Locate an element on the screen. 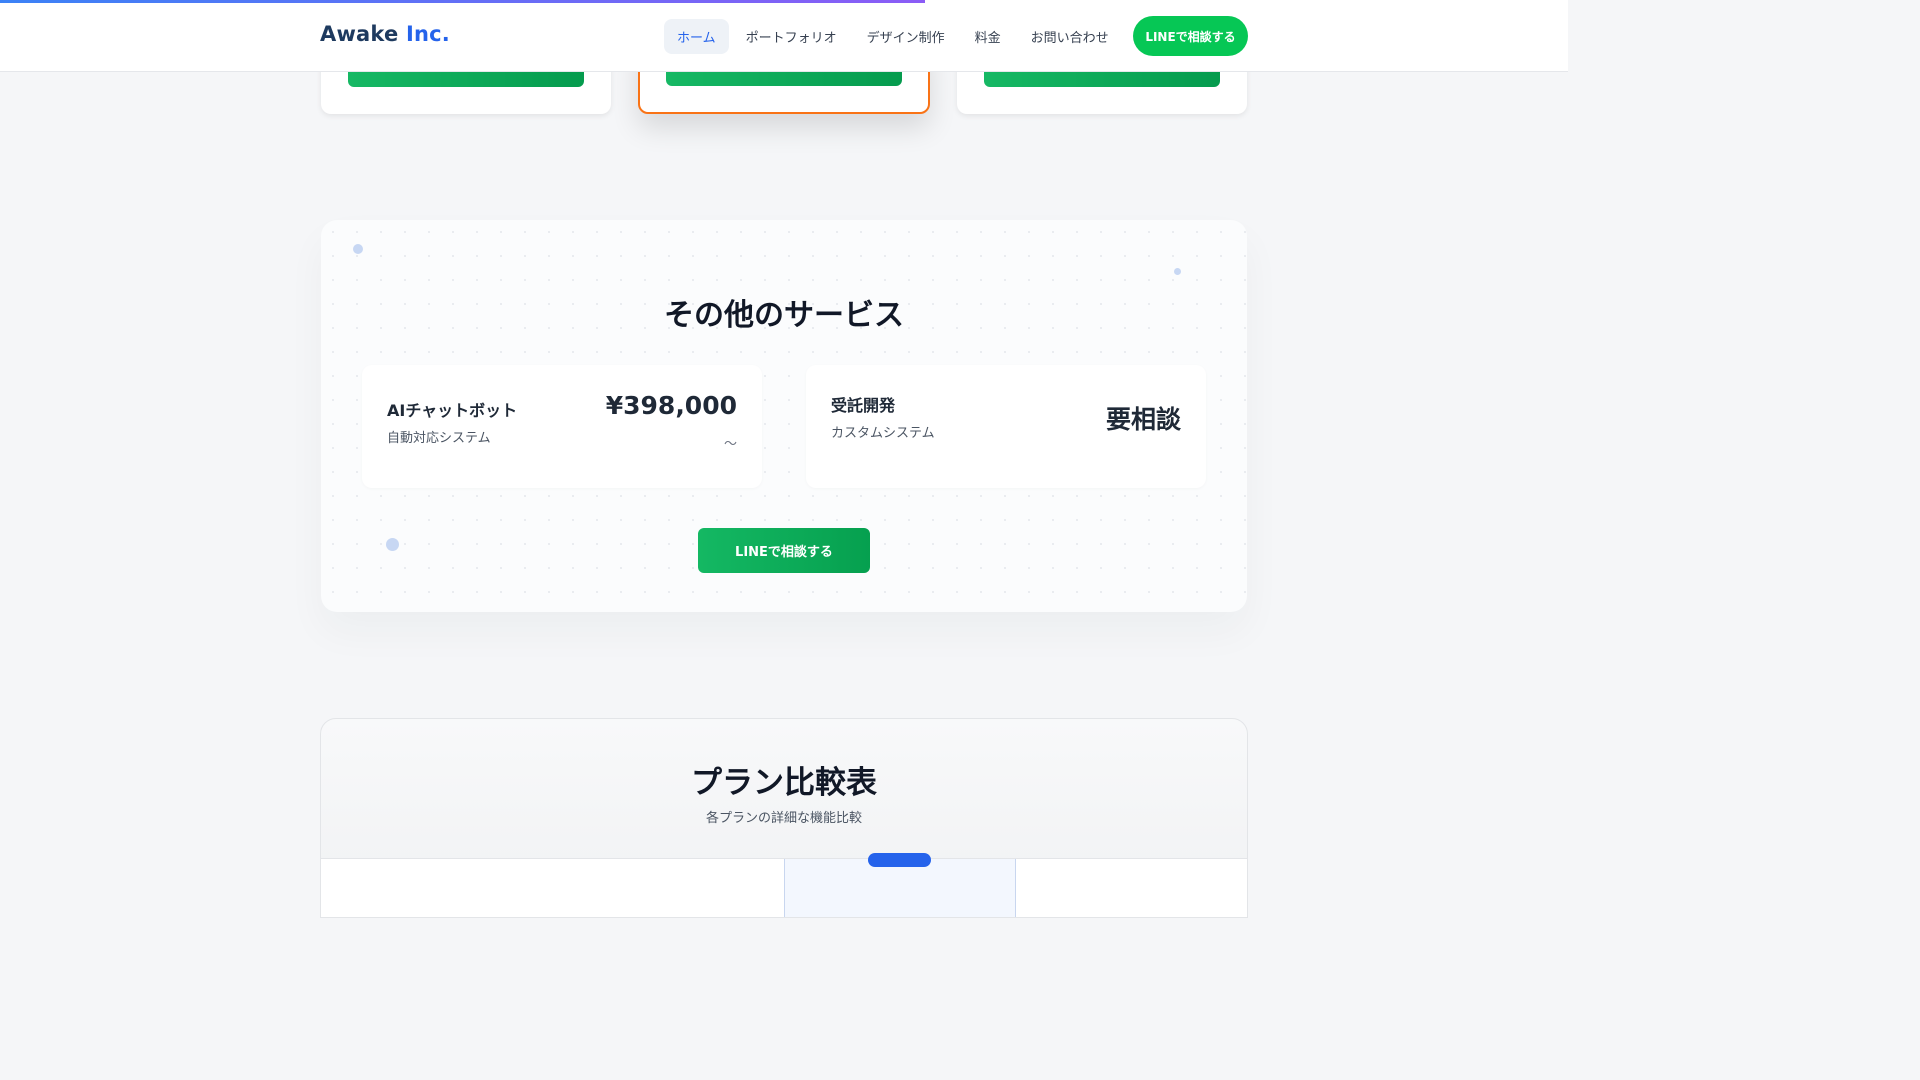 This screenshot has height=1080, width=1920. site-logo: Awake Inc. is located at coordinates (385, 34).